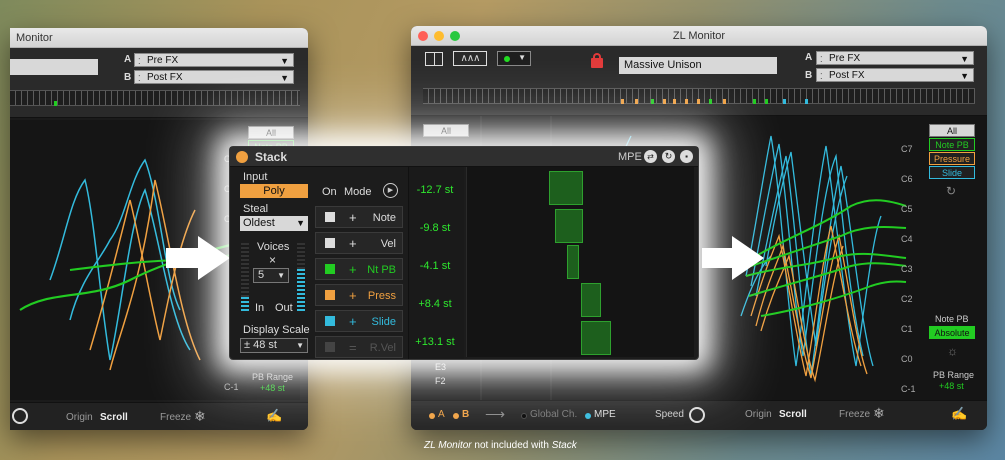 The image size is (1005, 460). What do you see at coordinates (951, 191) in the screenshot?
I see `refresh-icon: ↻` at bounding box center [951, 191].